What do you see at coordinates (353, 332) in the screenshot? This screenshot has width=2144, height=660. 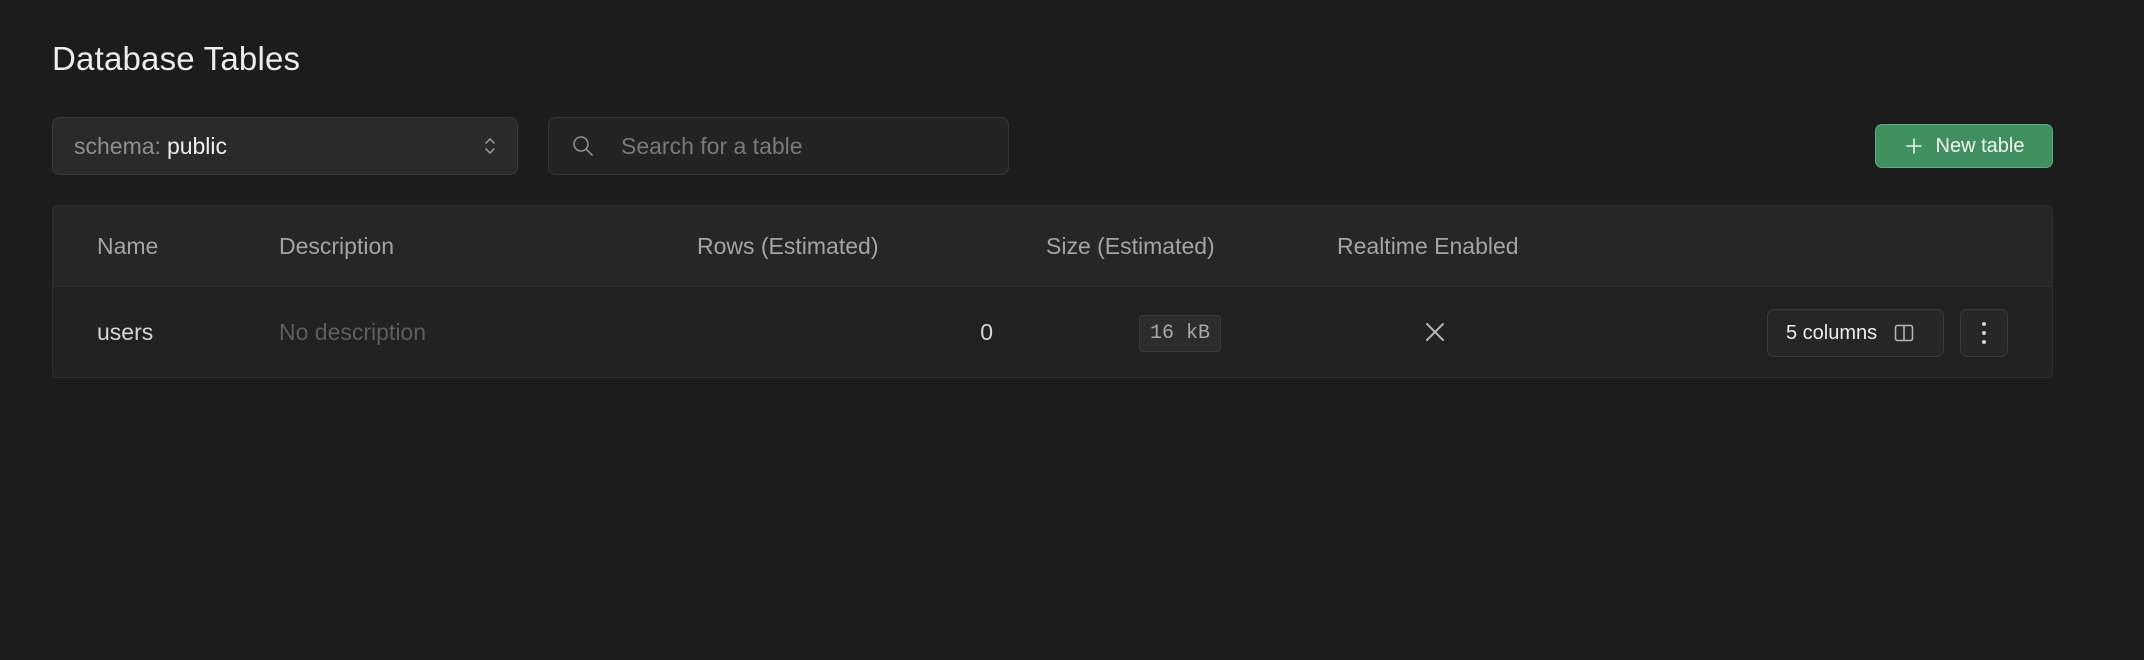 I see `cell-description: No description` at bounding box center [353, 332].